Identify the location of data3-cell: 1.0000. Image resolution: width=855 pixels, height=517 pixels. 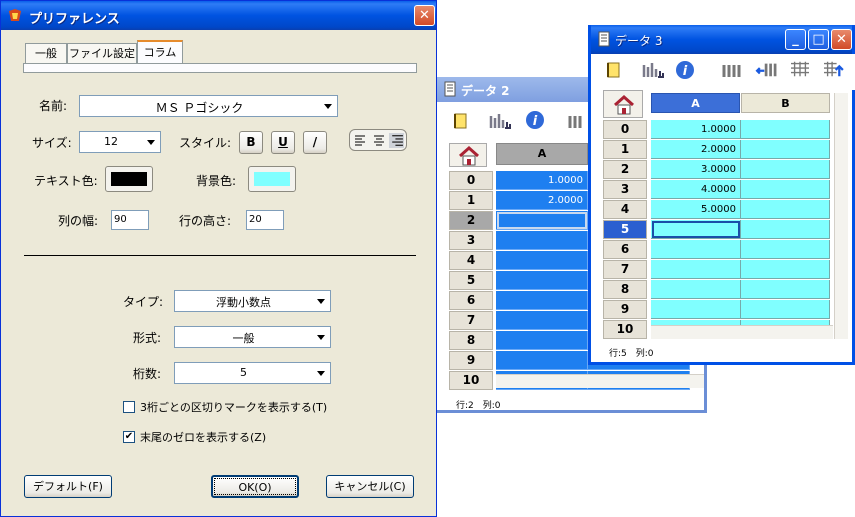
(696, 129).